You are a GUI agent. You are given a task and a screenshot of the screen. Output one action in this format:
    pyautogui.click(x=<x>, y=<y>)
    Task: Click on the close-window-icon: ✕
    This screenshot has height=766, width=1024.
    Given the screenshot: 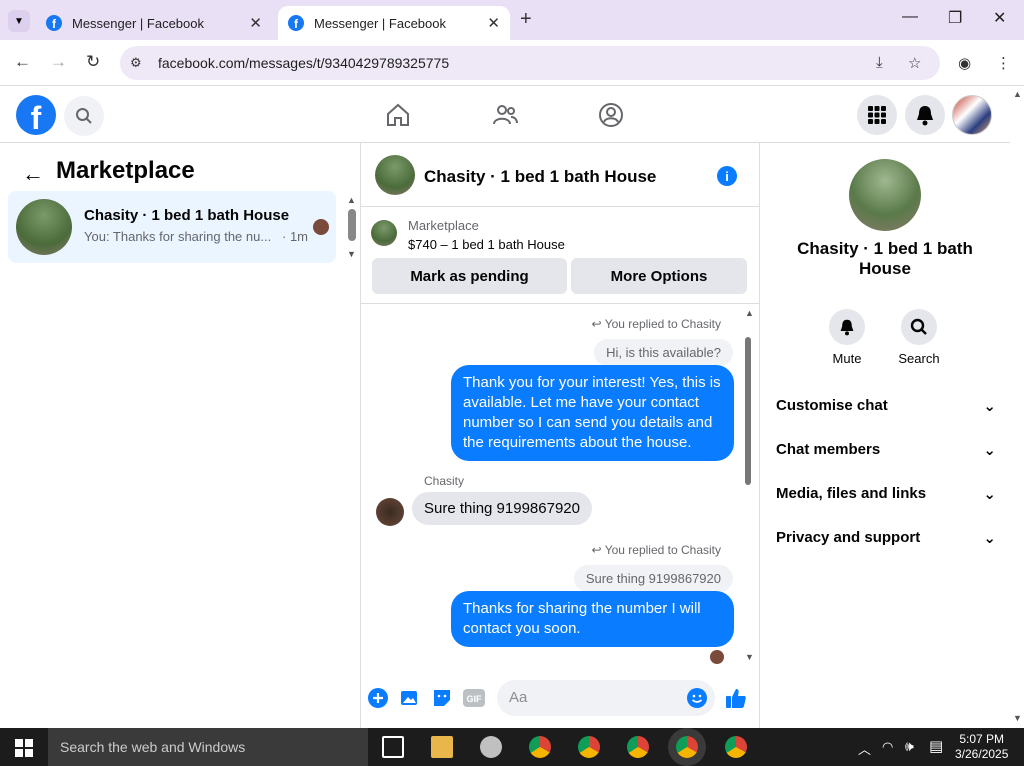 What is the action you would take?
    pyautogui.click(x=999, y=18)
    